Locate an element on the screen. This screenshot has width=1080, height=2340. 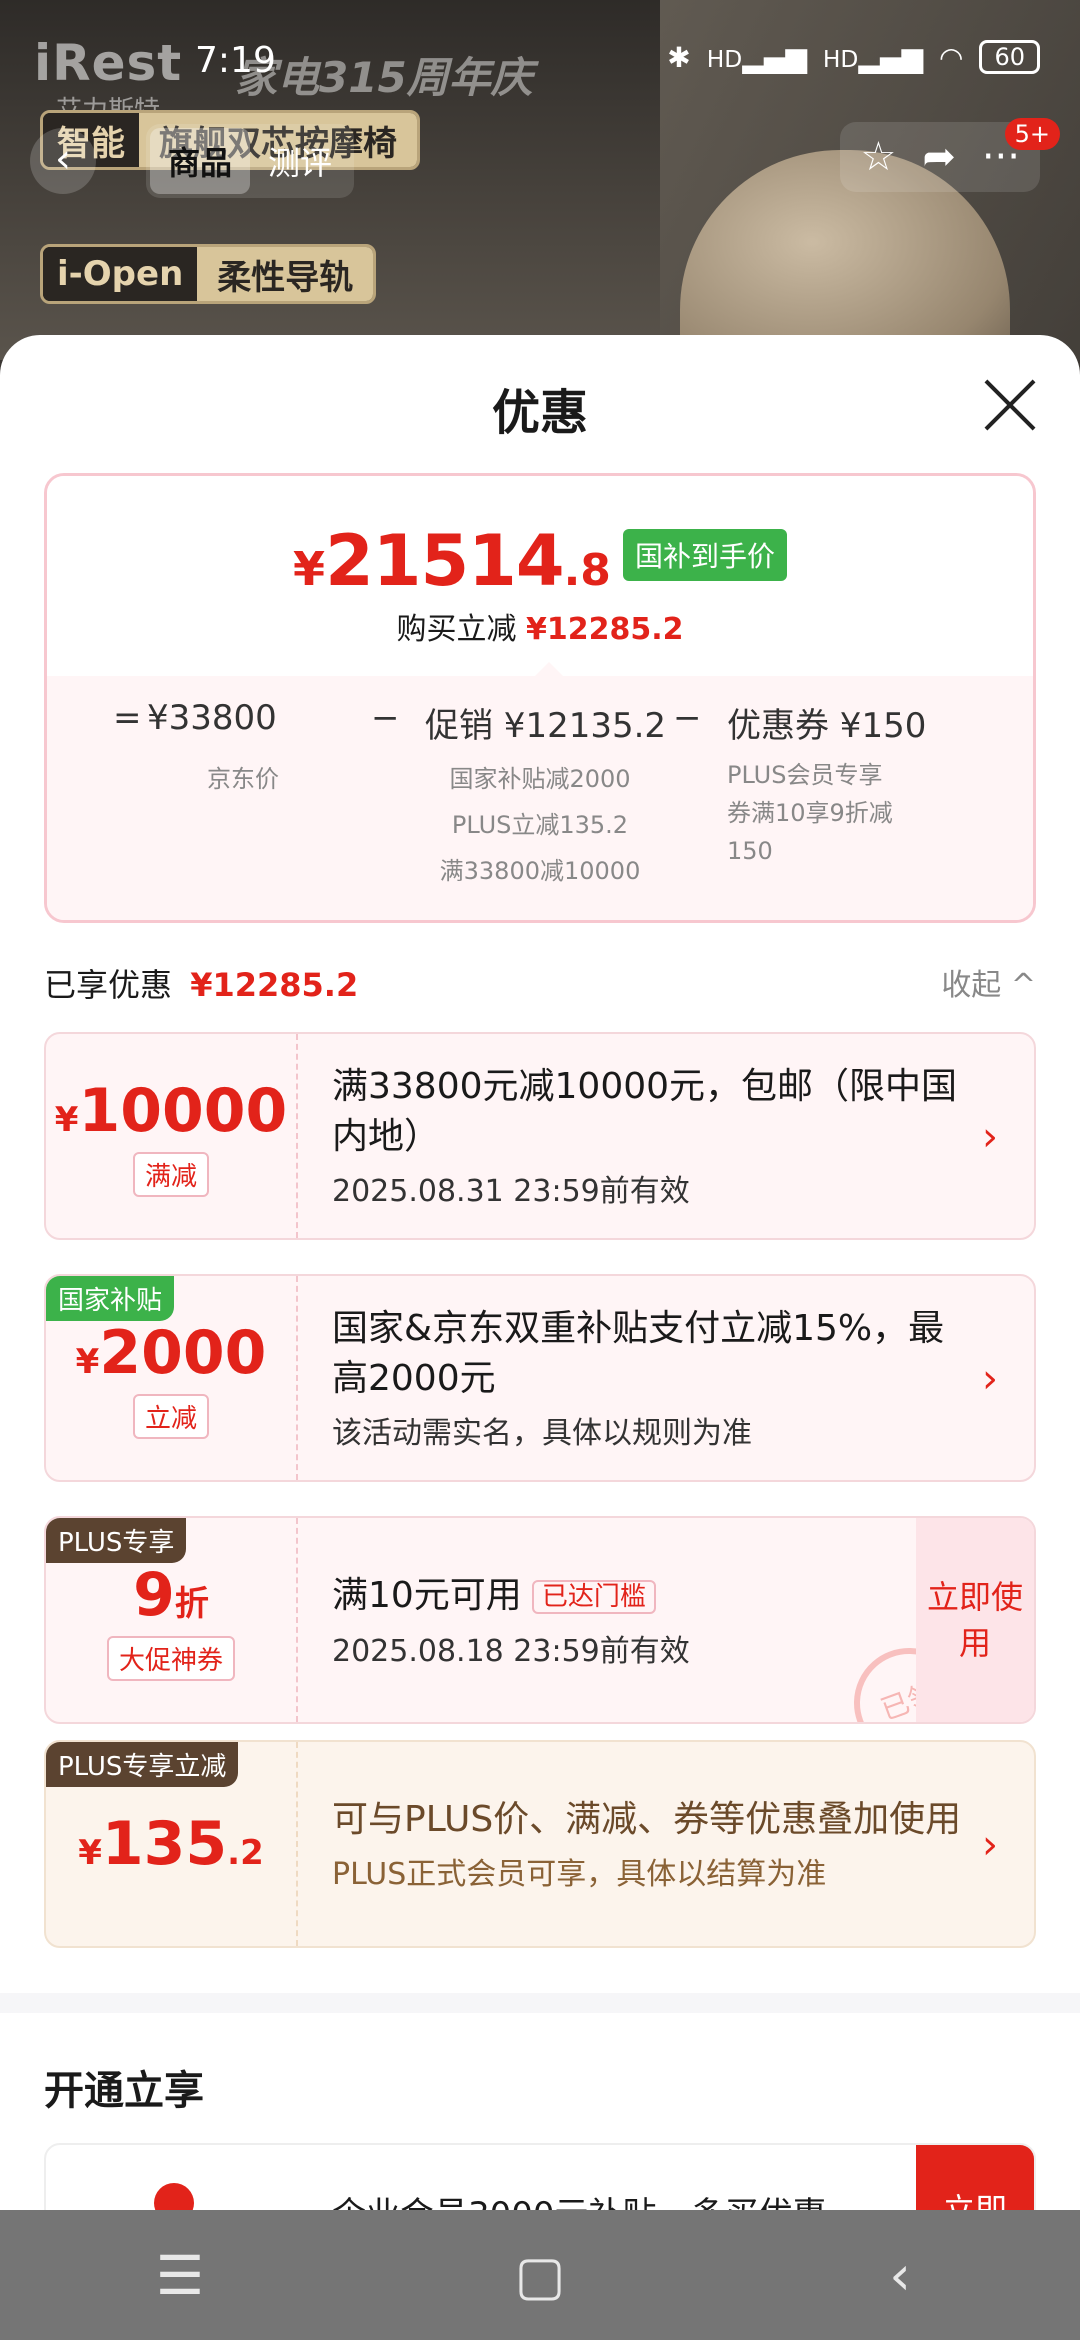
enterprise-member-card: 企业会员3000元补贴，多买优惠 立即 is located at coordinates (540, 2176).